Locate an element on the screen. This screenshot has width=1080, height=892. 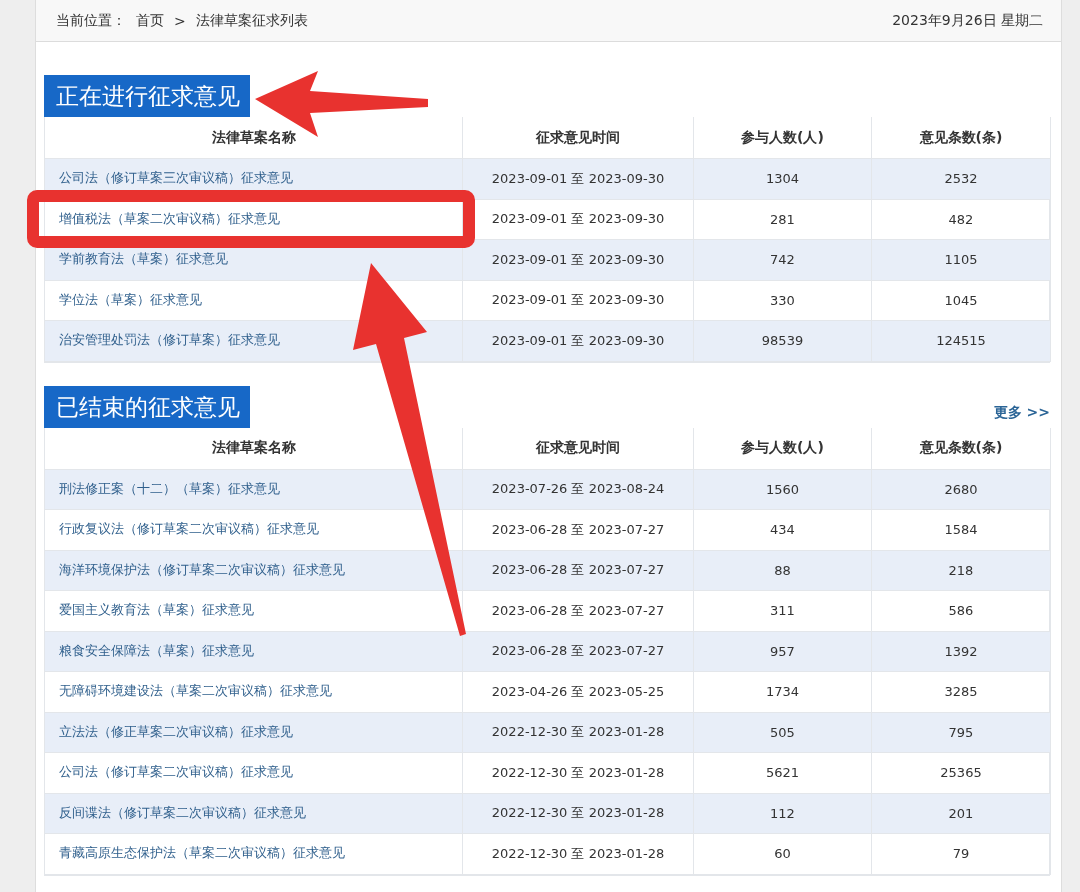
draft-link: 无障碍环境建设法（草案二次审议稿）征求意见 is located at coordinates (195, 692).